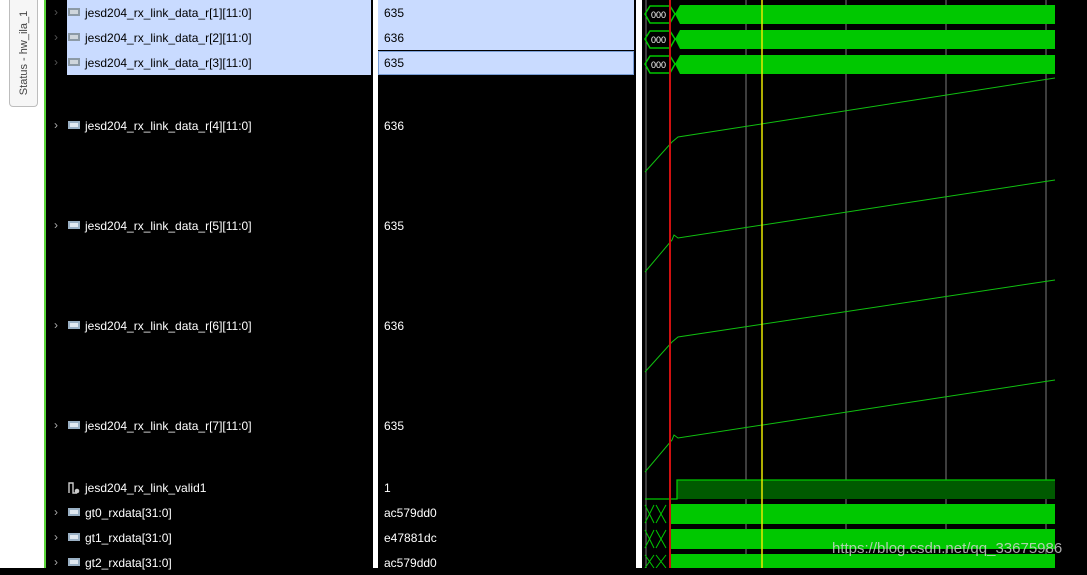 This screenshot has width=1087, height=575. What do you see at coordinates (168, 63) in the screenshot?
I see `signal-name: jesd204_rx_link_data_r[3][11:0]` at bounding box center [168, 63].